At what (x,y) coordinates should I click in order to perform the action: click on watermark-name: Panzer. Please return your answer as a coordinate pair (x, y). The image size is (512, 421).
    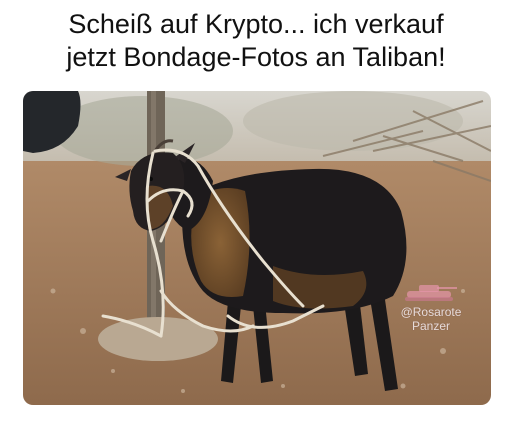
    Looking at the image, I should click on (431, 326).